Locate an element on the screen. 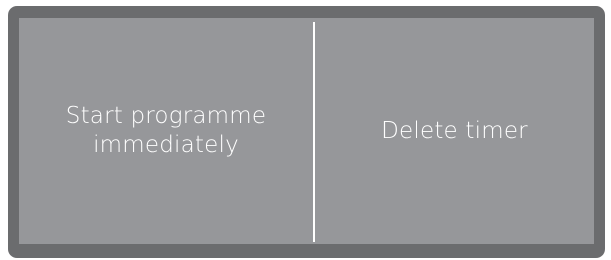 The width and height of the screenshot is (611, 260). start-programme-label-line-1: Start programme is located at coordinates (166, 116).